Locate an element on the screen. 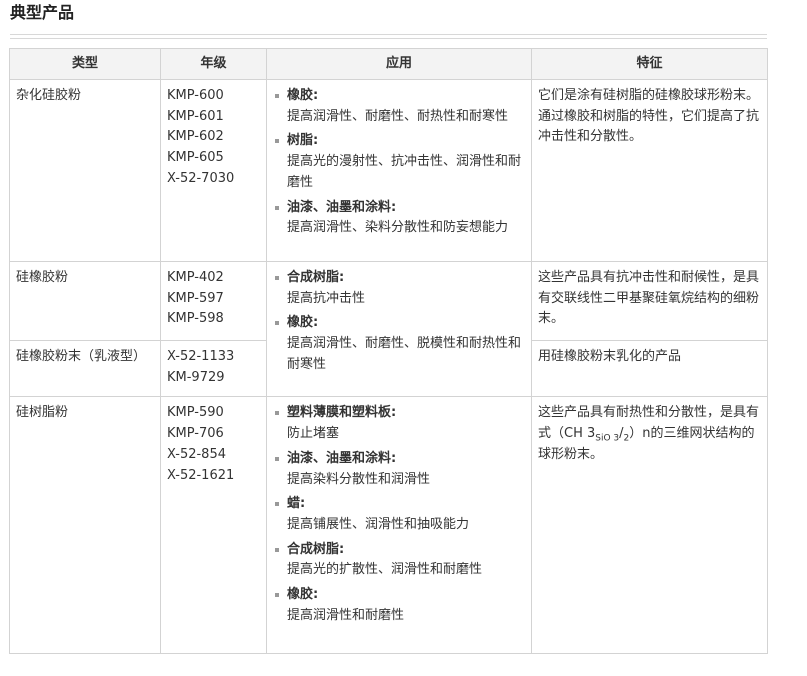 The height and width of the screenshot is (676, 807). application-item: 合成树脂: 提高抗冲击性 is located at coordinates (399, 288).